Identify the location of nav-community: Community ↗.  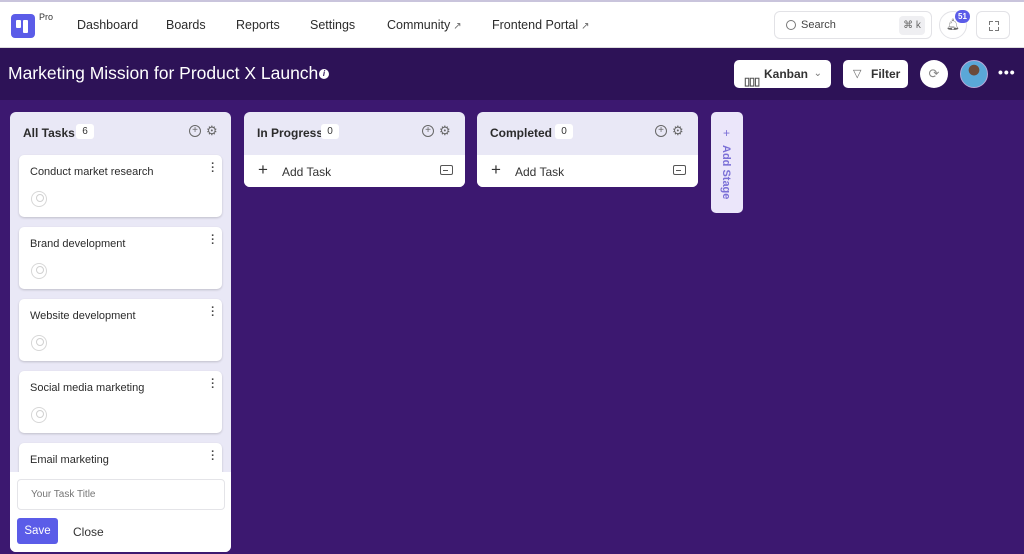
(424, 25).